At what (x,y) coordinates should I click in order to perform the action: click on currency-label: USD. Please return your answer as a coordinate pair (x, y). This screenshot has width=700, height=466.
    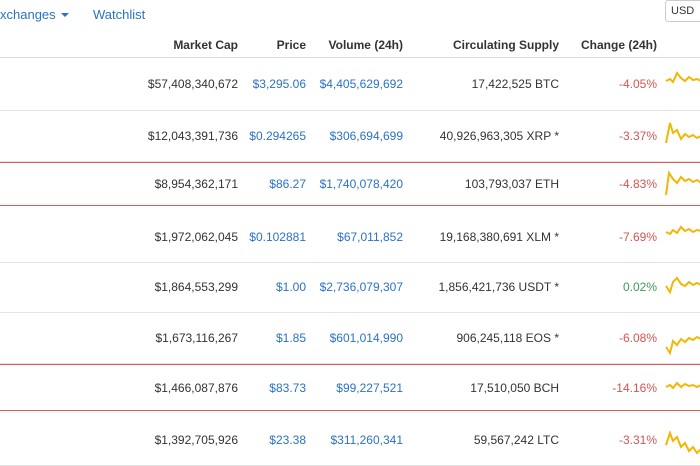
    Looking at the image, I should click on (683, 11).